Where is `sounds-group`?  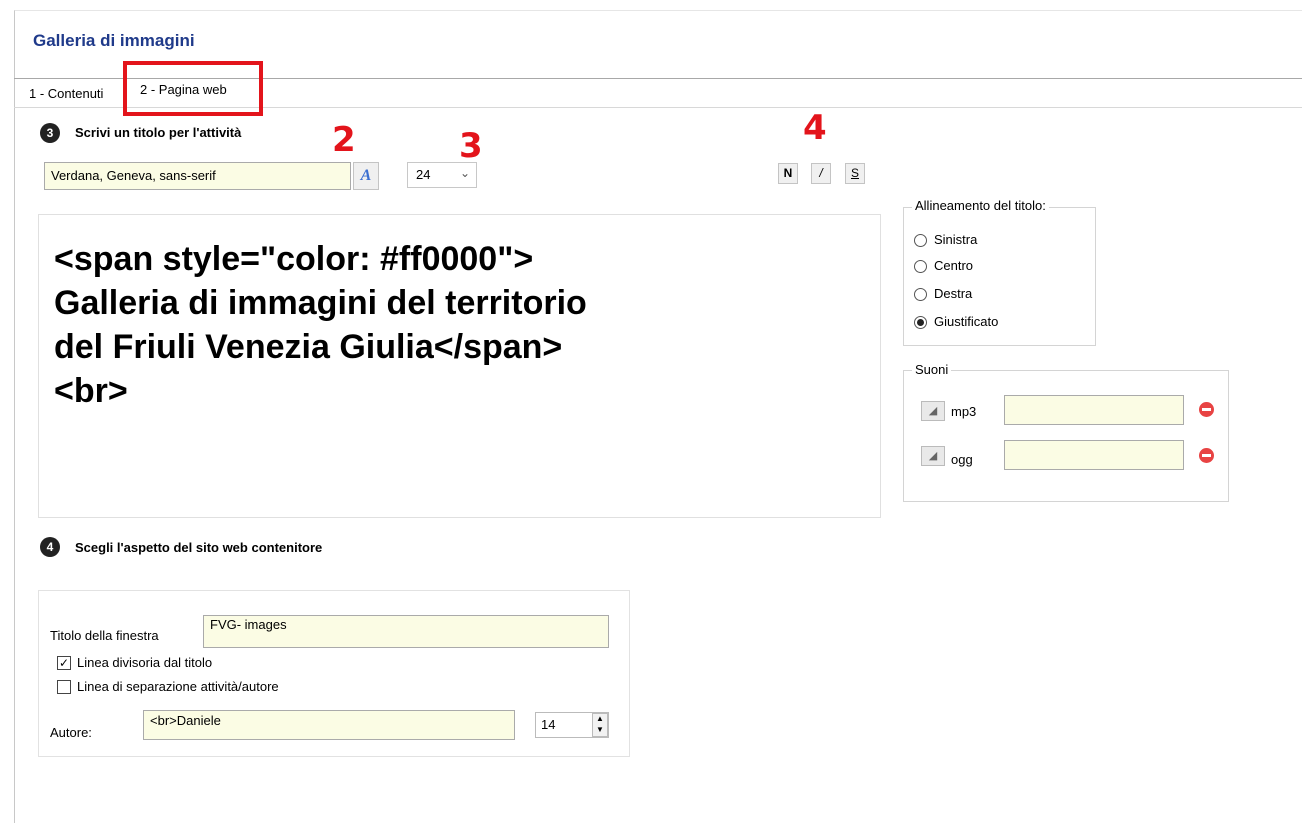
sounds-group is located at coordinates (1066, 436).